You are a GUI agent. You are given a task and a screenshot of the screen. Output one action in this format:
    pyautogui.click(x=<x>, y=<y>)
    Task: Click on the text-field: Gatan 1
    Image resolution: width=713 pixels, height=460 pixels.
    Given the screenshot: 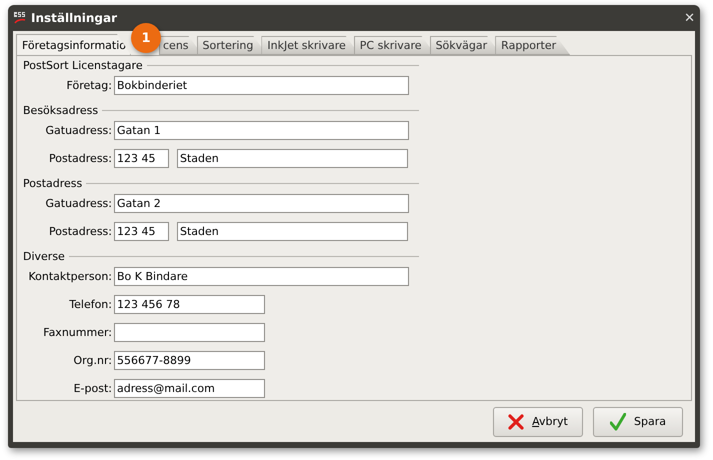 What is the action you would take?
    pyautogui.click(x=261, y=130)
    